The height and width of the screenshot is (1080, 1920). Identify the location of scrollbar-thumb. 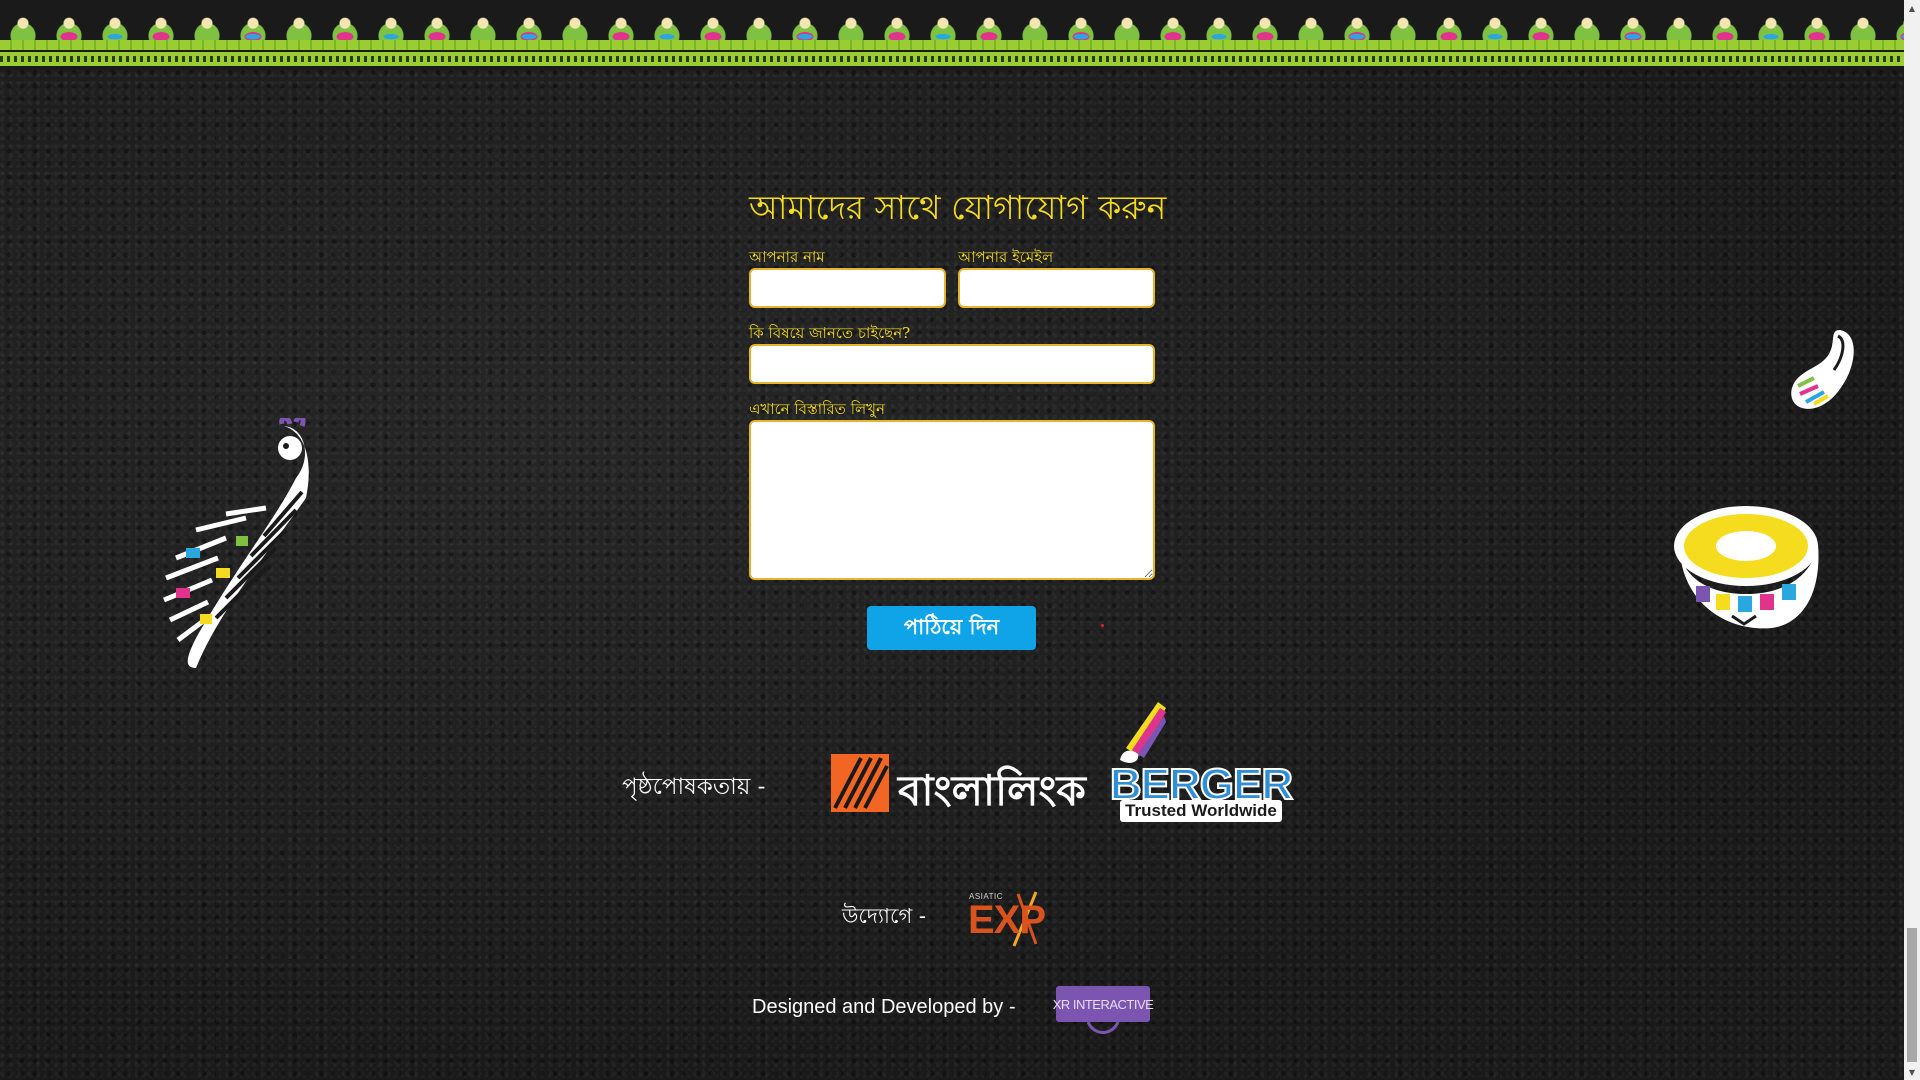
(1912, 995).